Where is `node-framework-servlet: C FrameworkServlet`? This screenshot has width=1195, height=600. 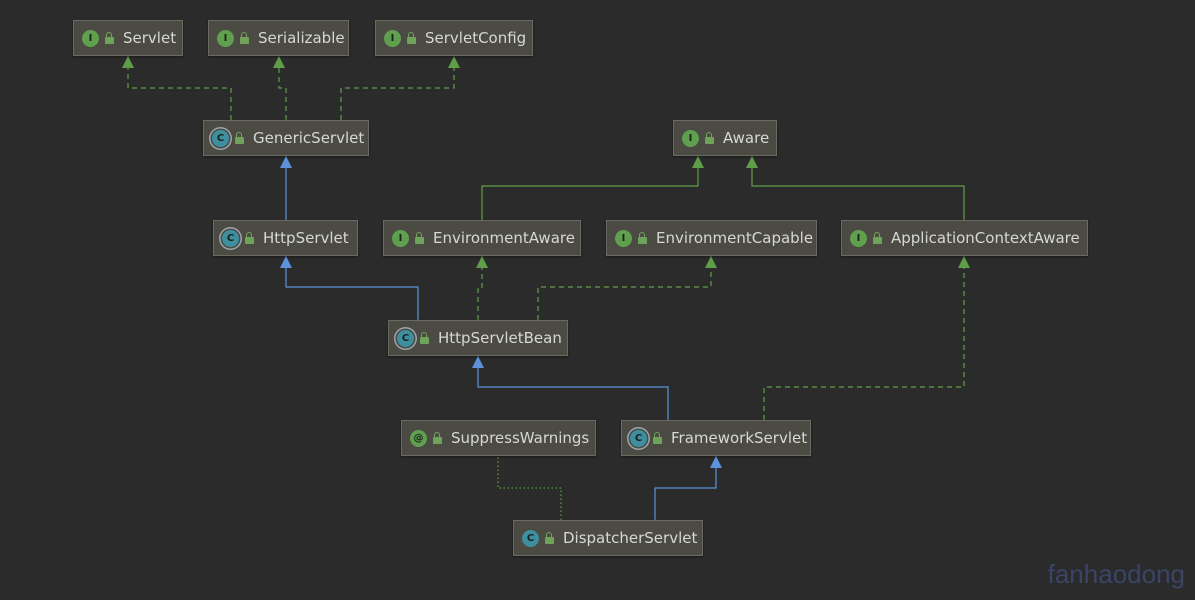
node-framework-servlet: C FrameworkServlet is located at coordinates (716, 438).